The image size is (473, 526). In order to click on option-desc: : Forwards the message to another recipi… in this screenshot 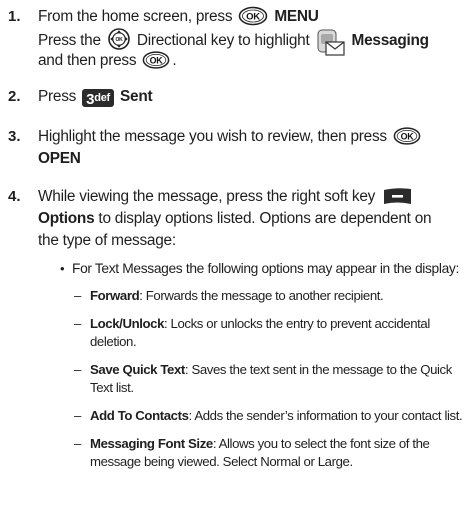, I will do `click(261, 295)`.